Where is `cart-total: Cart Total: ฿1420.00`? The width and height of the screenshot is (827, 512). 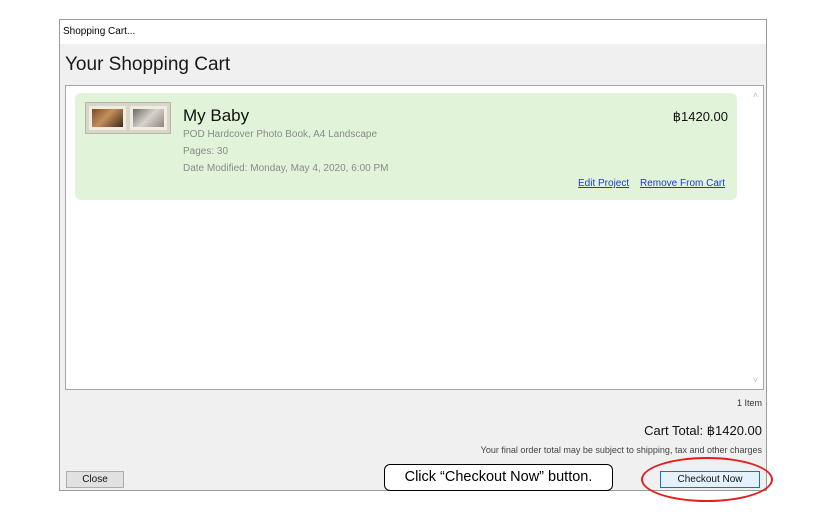
cart-total: Cart Total: ฿1420.00 is located at coordinates (703, 430).